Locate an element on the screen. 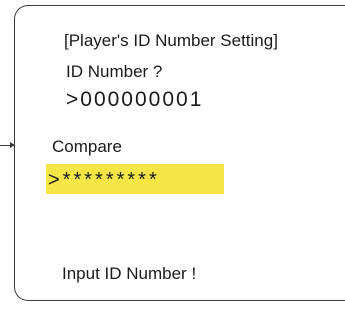 The width and height of the screenshot is (345, 311). screen-title: [Player's ID Number Setting] is located at coordinates (171, 40).